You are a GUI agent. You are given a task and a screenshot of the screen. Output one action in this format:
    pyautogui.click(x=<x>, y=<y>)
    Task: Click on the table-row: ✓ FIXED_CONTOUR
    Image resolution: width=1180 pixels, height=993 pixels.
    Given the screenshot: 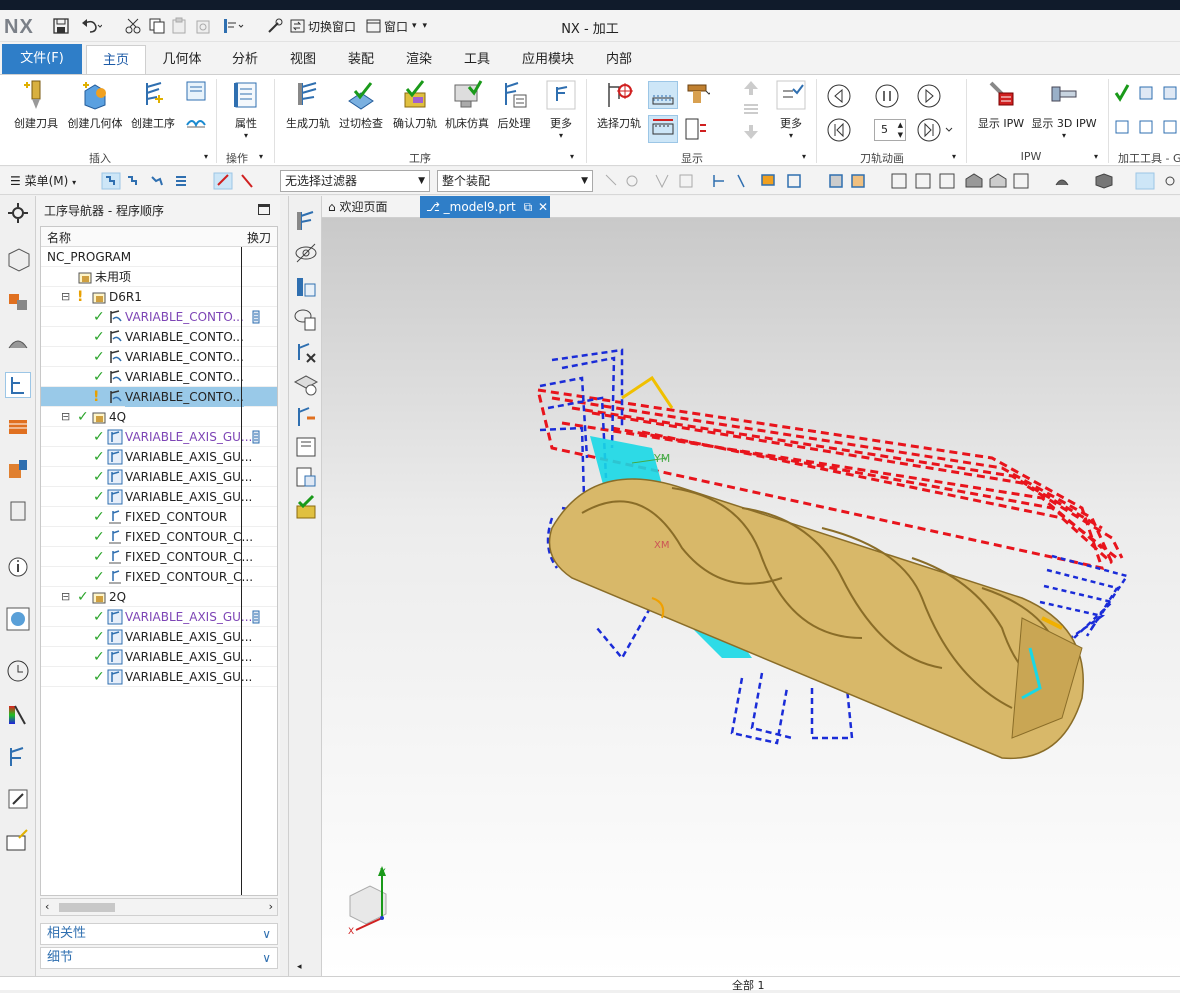 What is the action you would take?
    pyautogui.click(x=159, y=517)
    